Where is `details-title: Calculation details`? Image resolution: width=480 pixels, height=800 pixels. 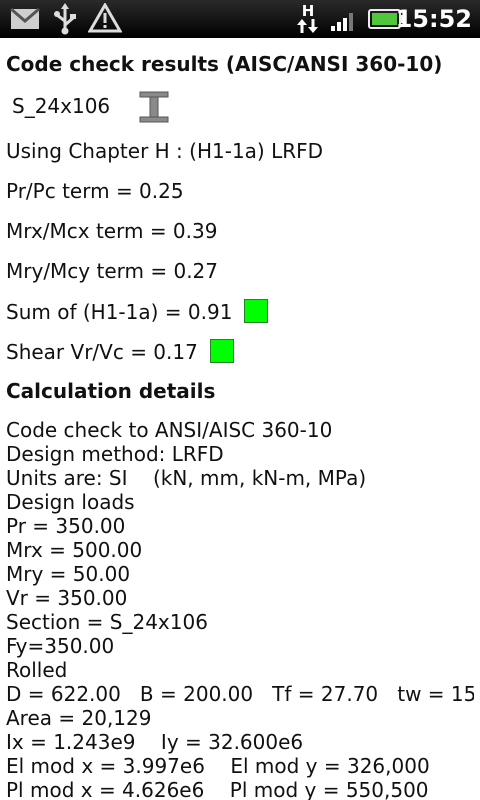 details-title: Calculation details is located at coordinates (111, 391).